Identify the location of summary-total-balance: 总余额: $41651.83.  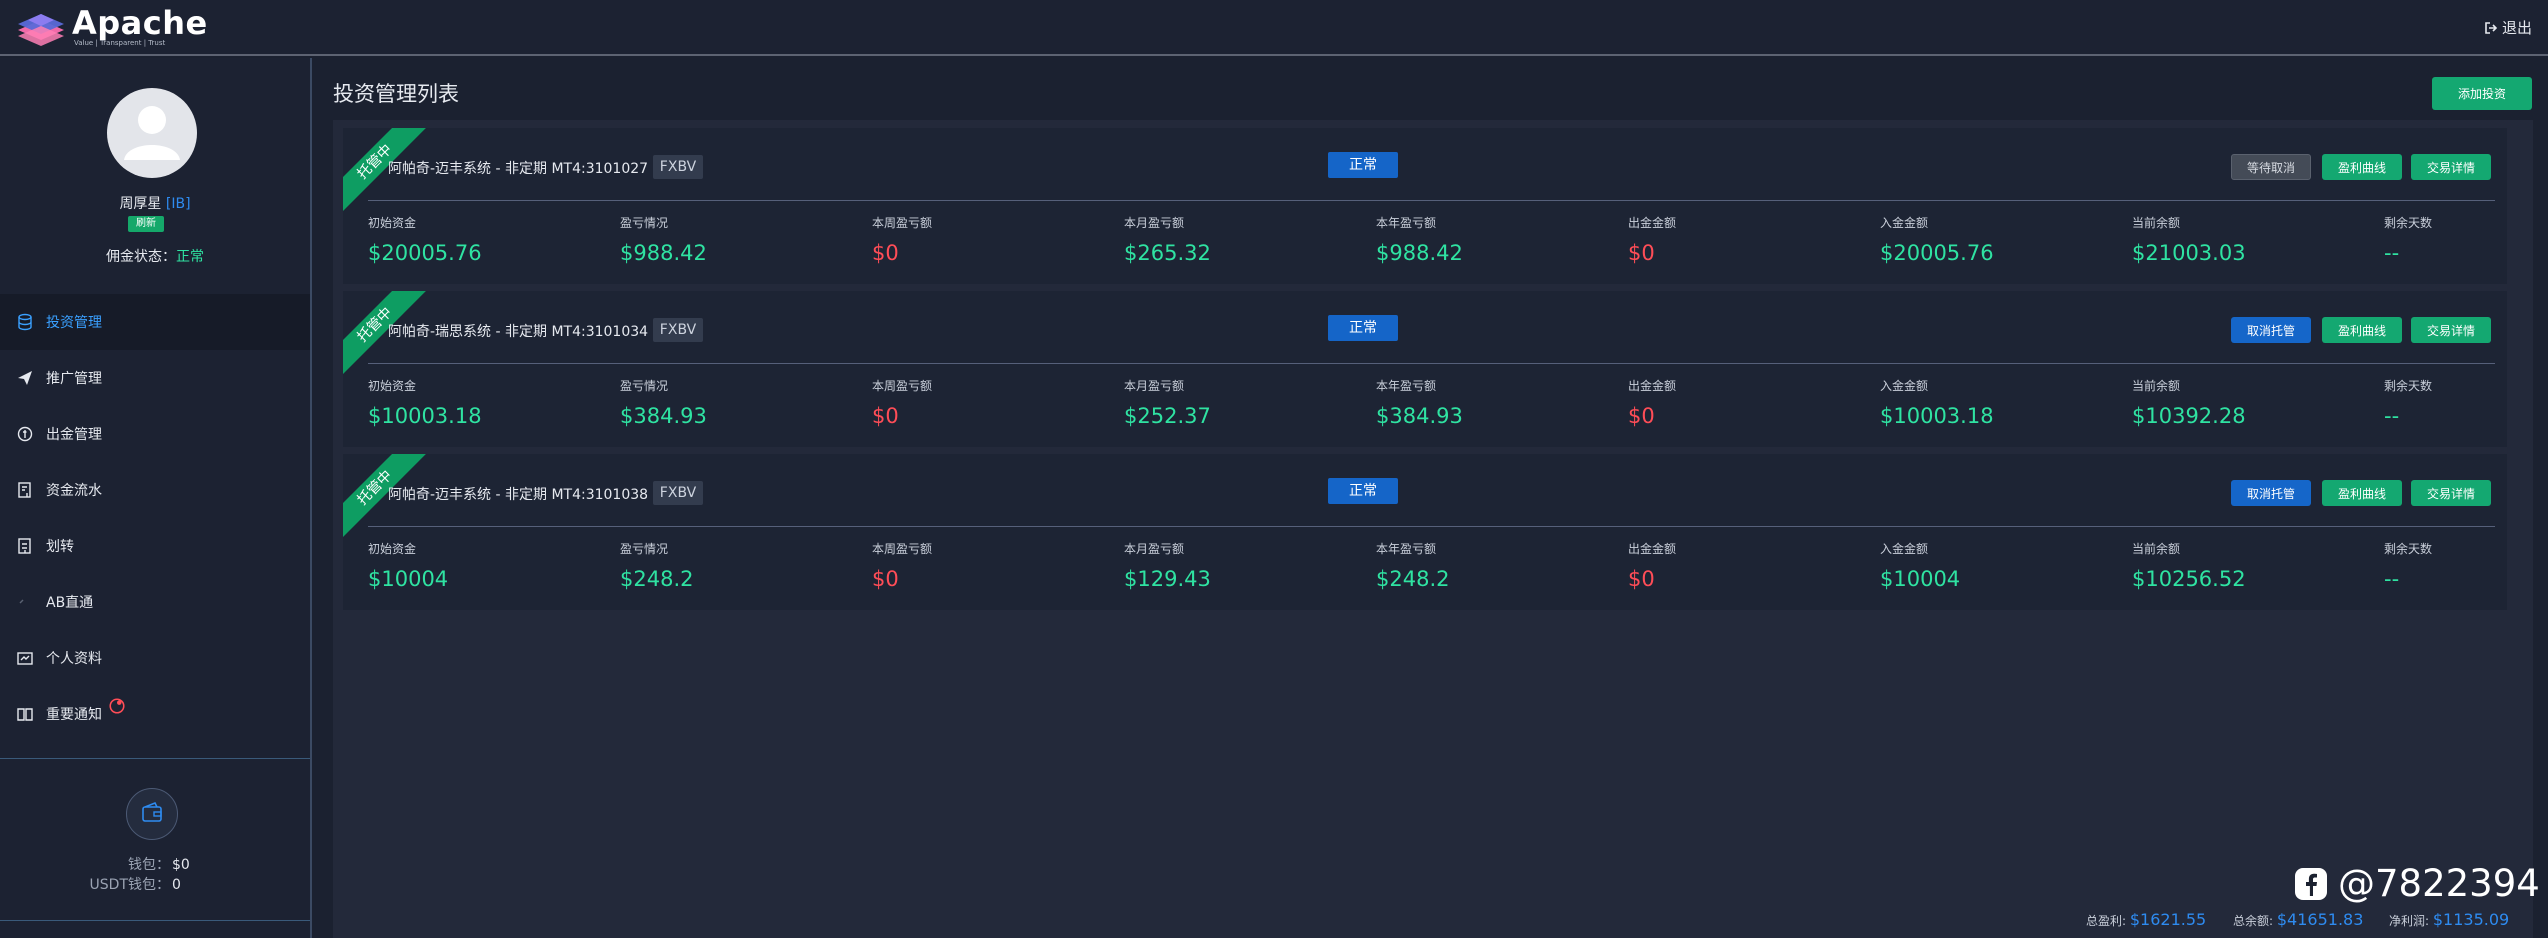
(2298, 919).